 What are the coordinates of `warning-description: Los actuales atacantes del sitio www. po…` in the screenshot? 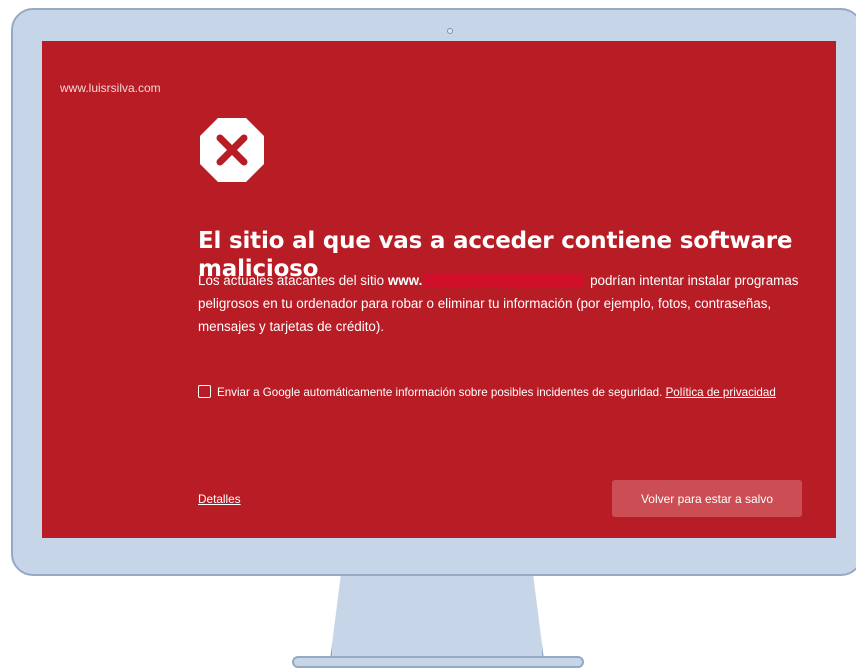 It's located at (504, 303).